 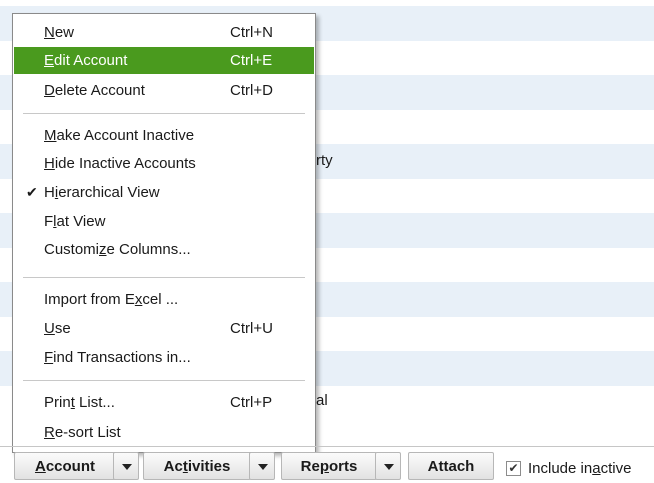 What do you see at coordinates (580, 468) in the screenshot?
I see `include-inactive-label: Include inactive` at bounding box center [580, 468].